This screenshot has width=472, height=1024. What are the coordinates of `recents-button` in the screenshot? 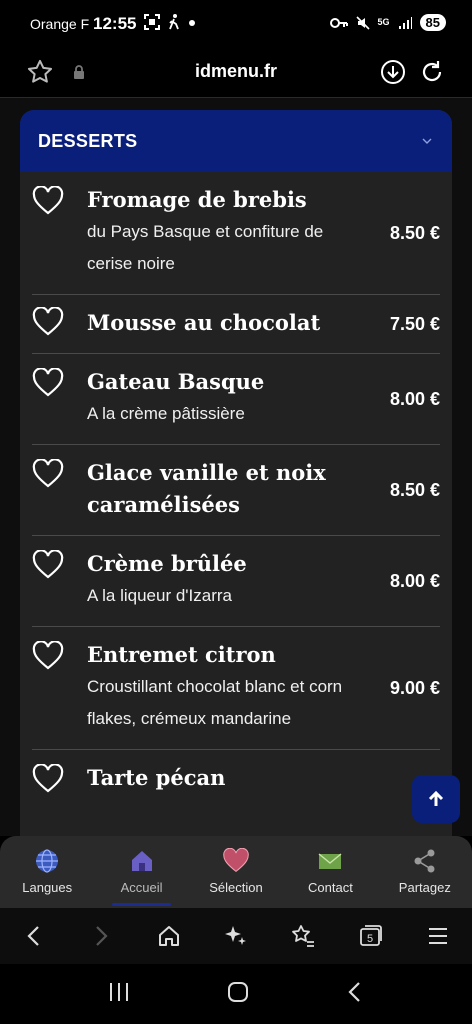 It's located at (119, 994).